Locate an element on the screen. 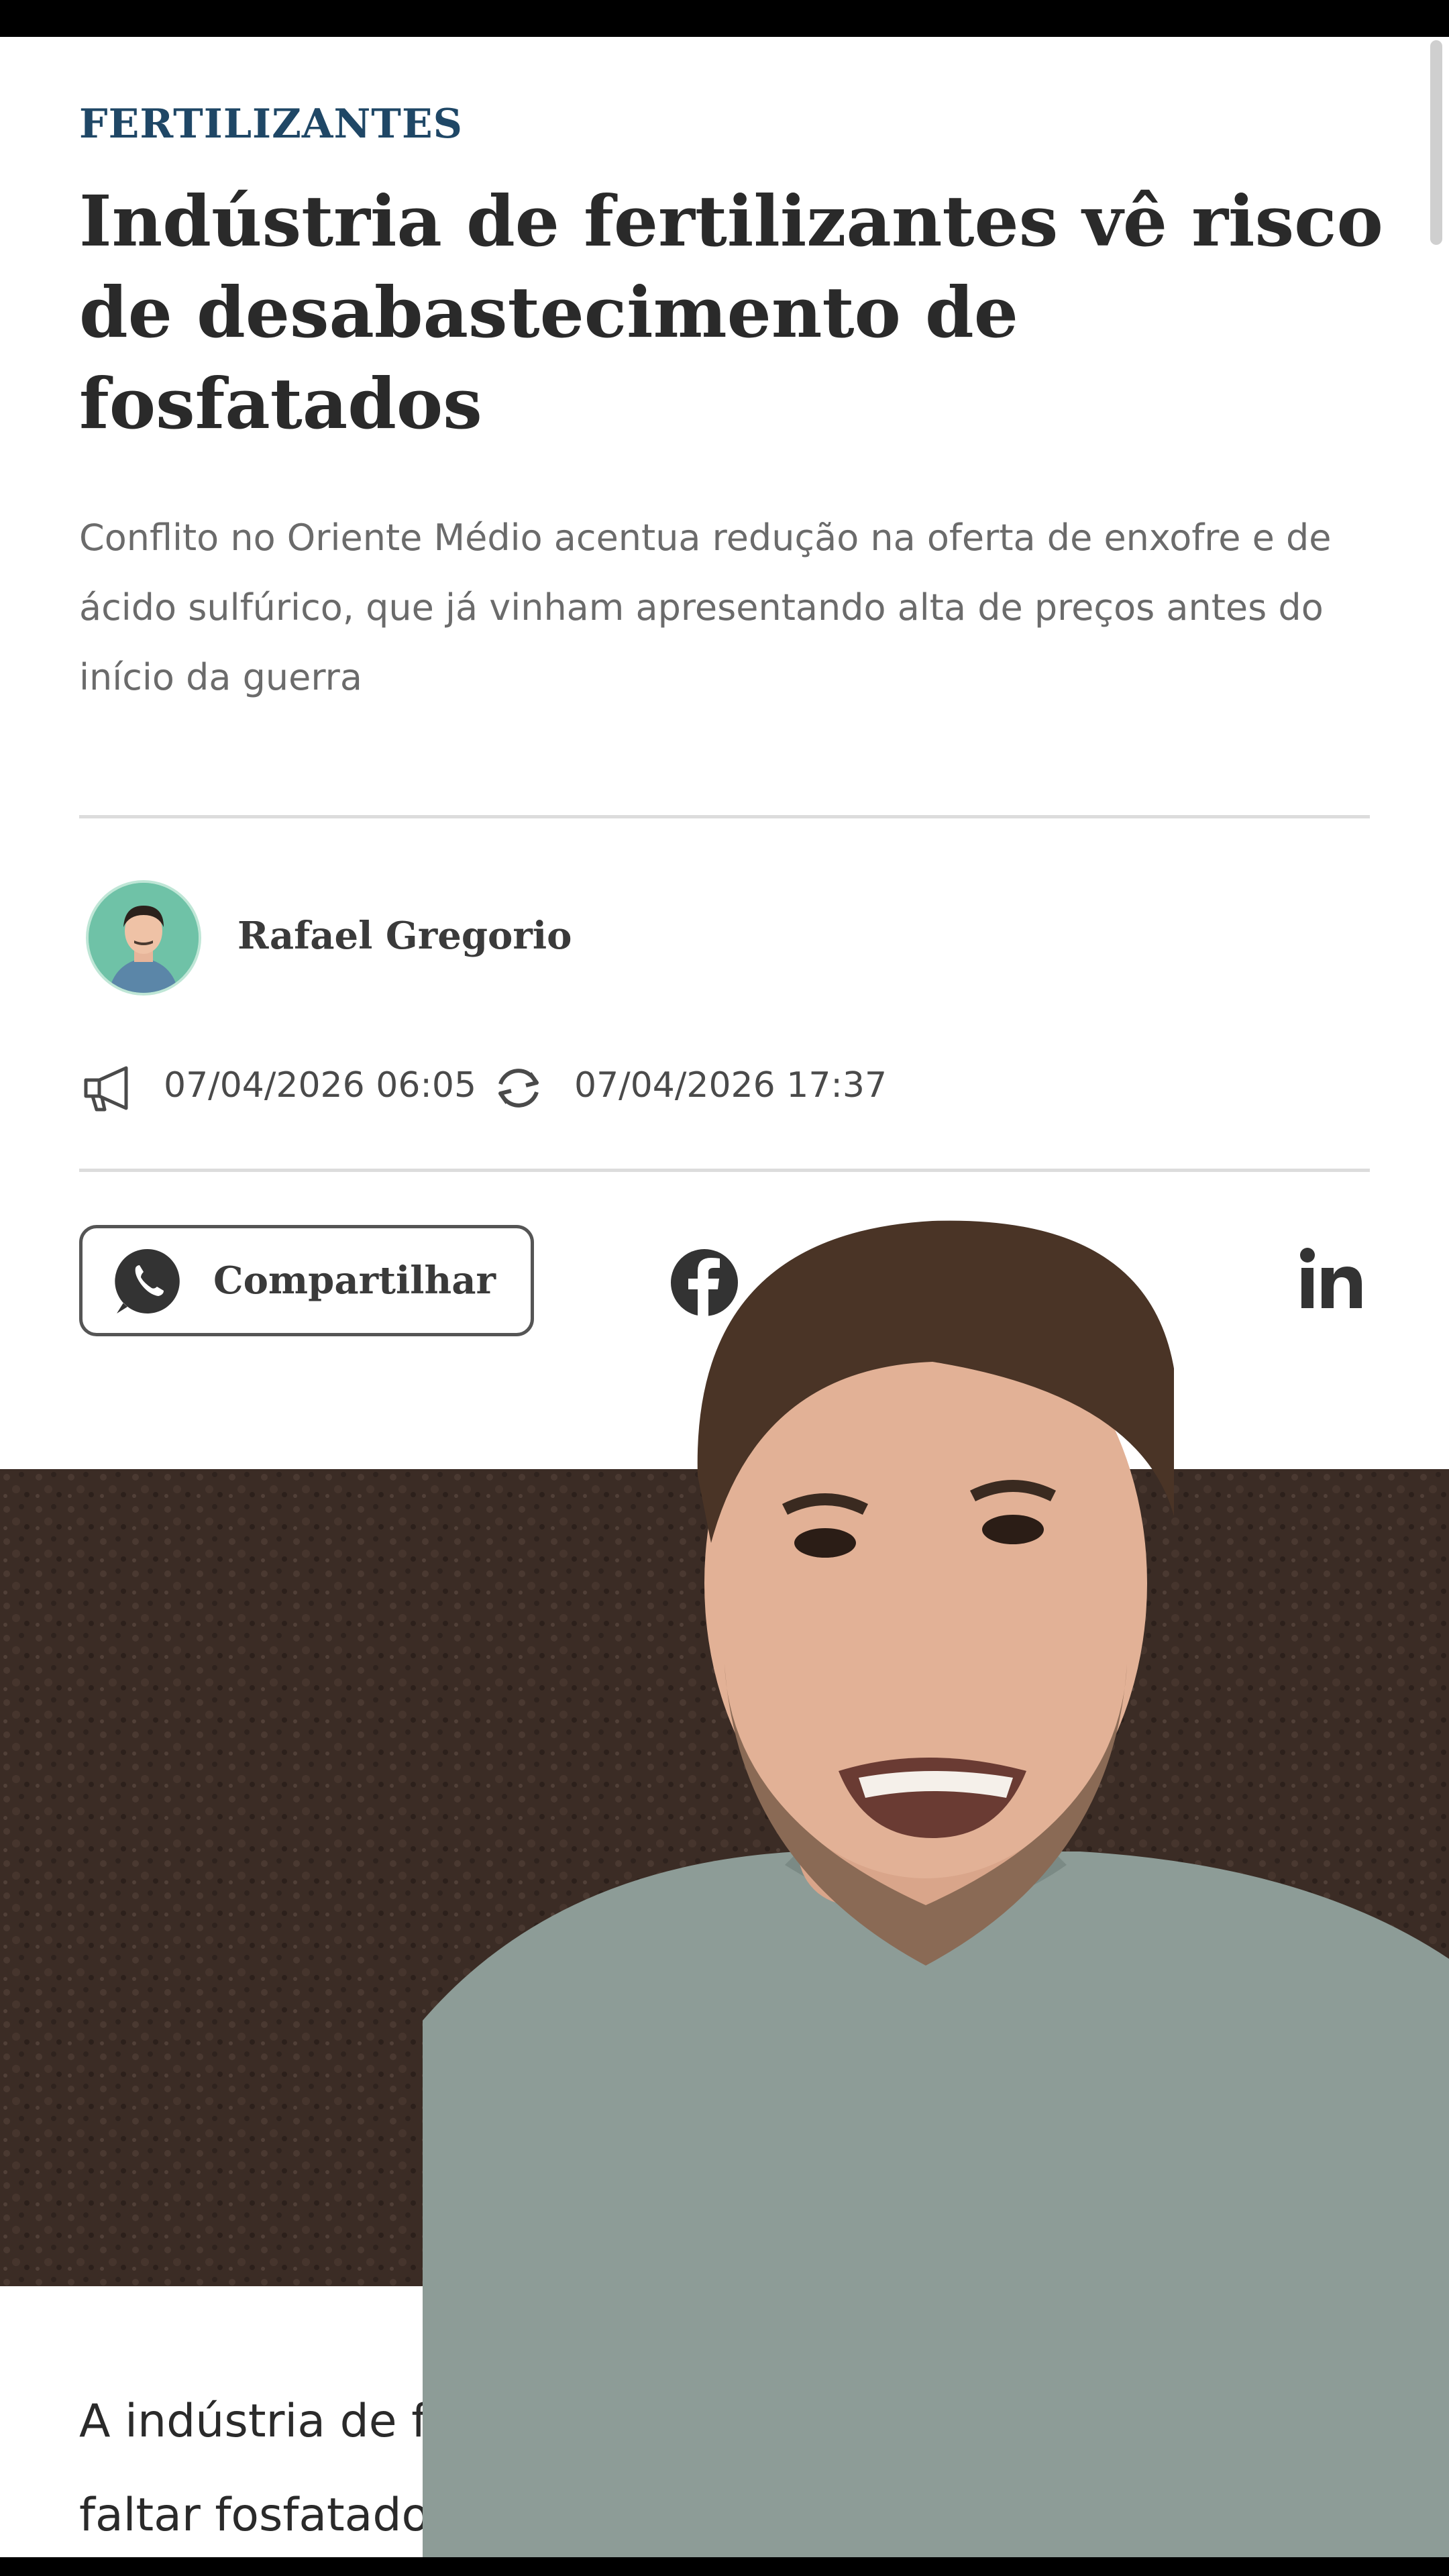 The width and height of the screenshot is (1449, 2576). author-avatar is located at coordinates (143, 938).